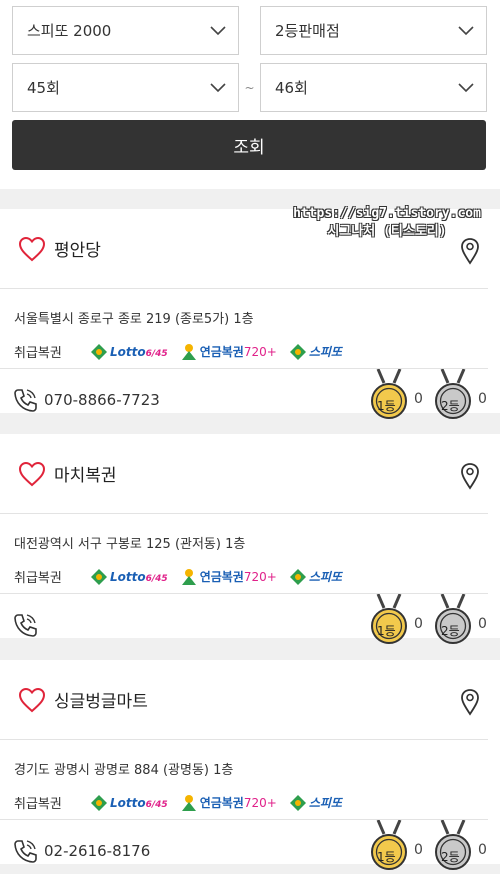  What do you see at coordinates (134, 319) in the screenshot?
I see `store-address: 서울특별시 종로구 종로 219 (종로5가) 1층` at bounding box center [134, 319].